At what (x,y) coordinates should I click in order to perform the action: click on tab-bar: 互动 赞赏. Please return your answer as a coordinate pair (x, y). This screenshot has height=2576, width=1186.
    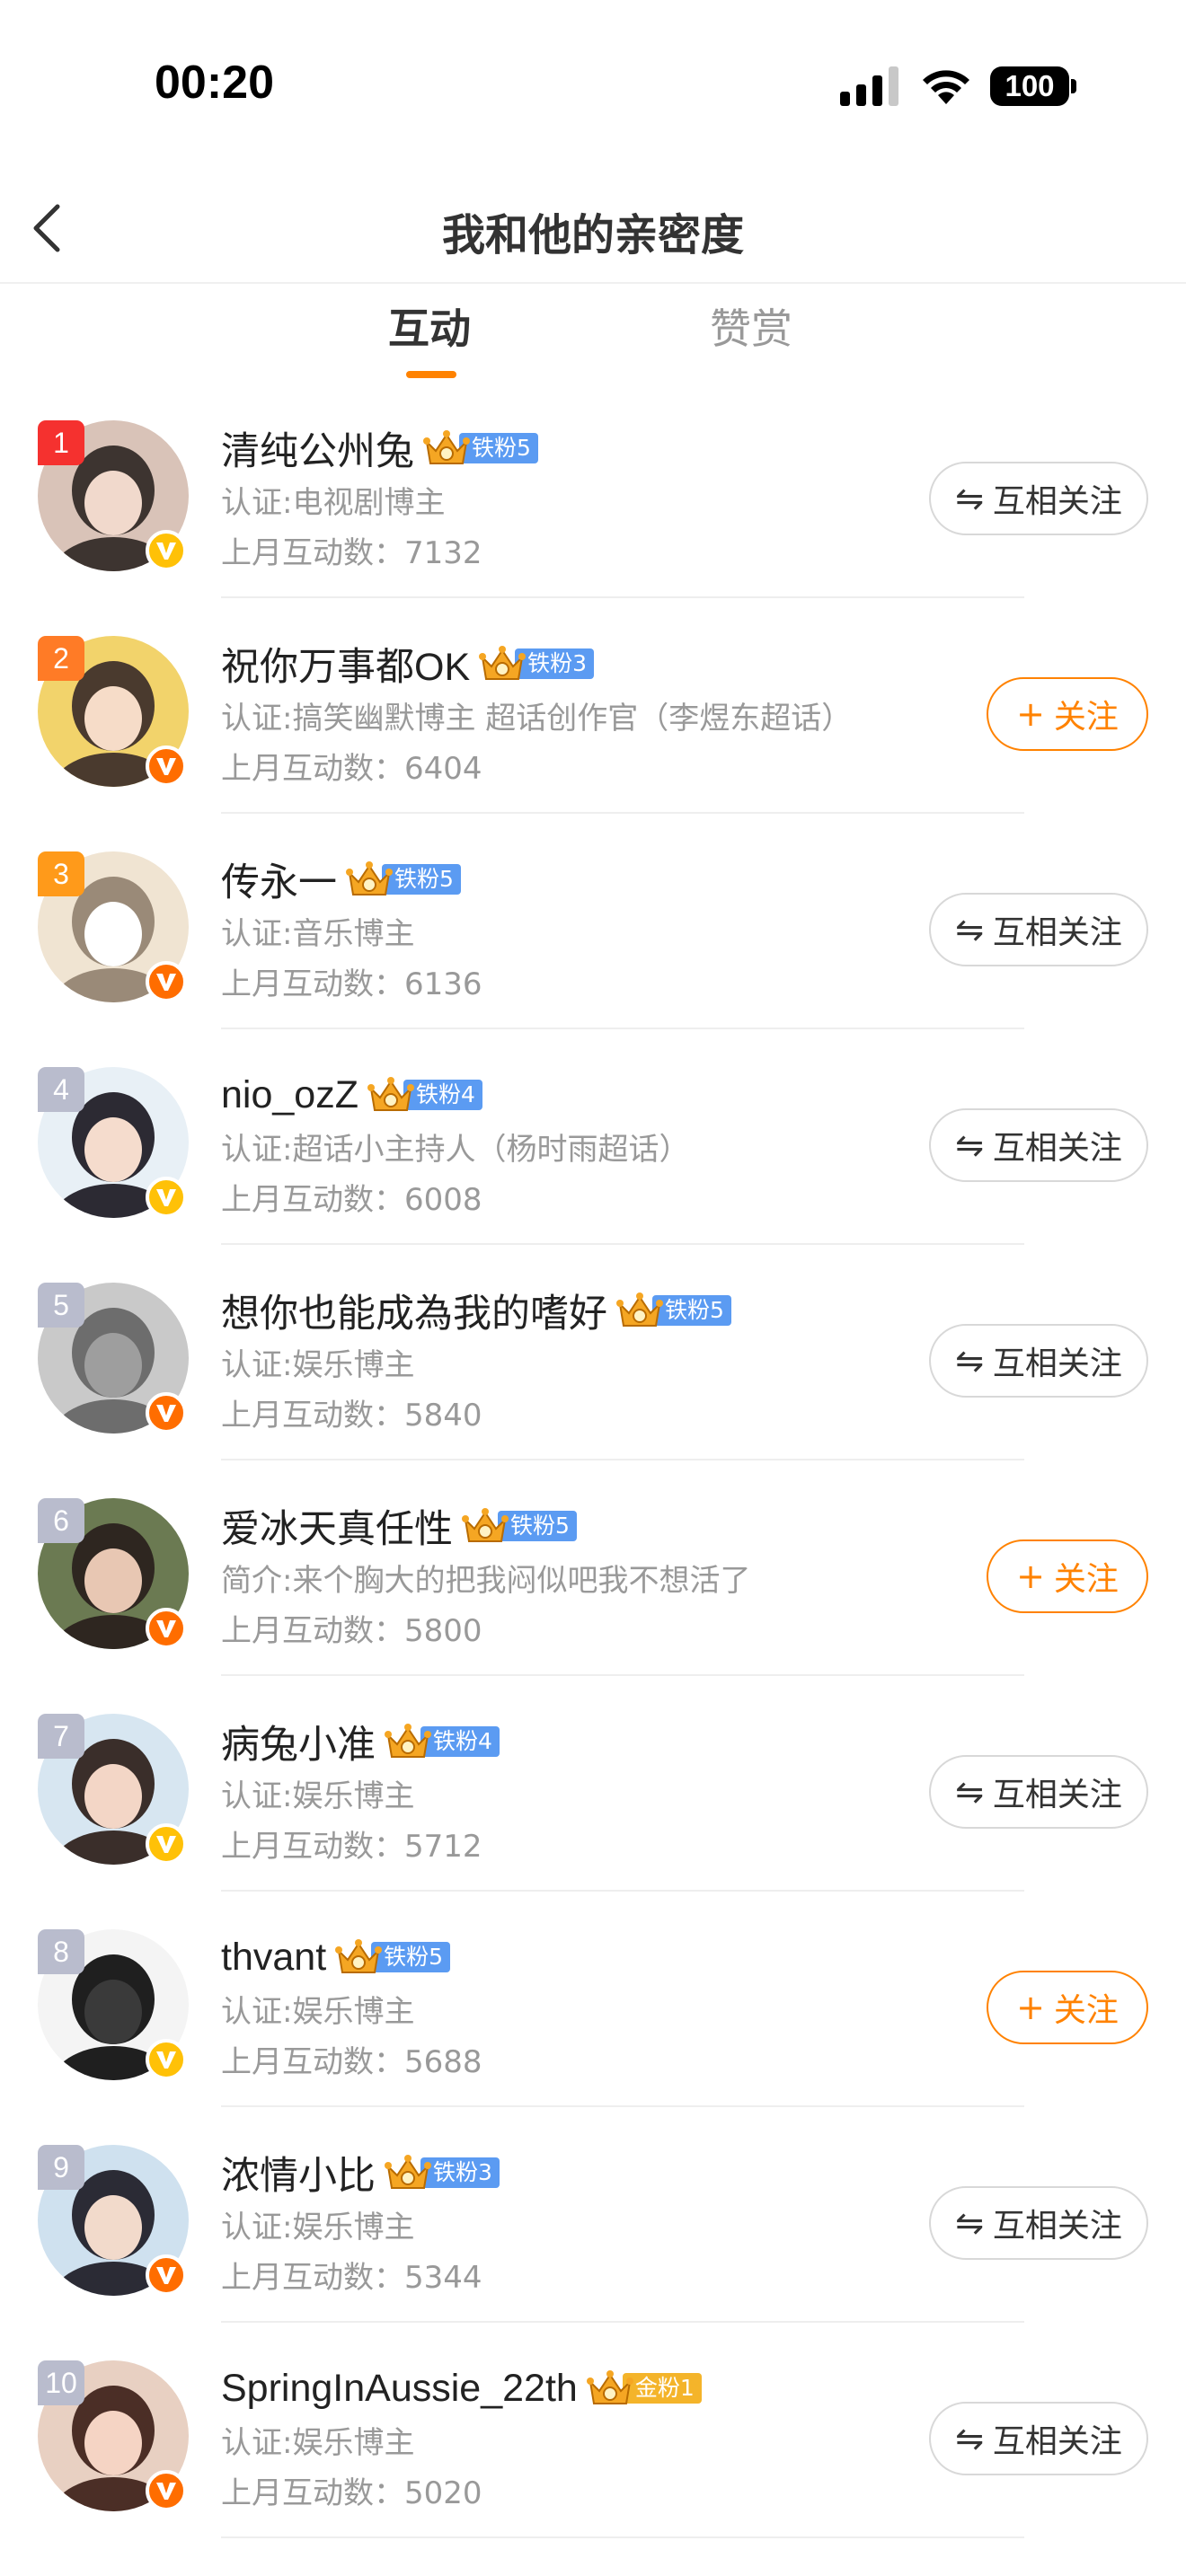
    Looking at the image, I should click on (593, 333).